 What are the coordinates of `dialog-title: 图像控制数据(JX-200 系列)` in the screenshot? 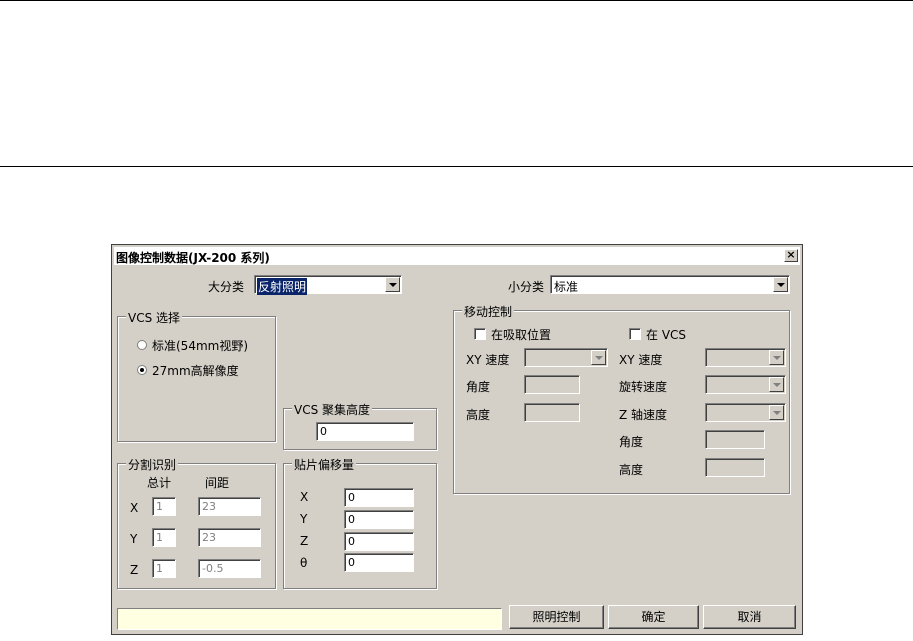 It's located at (193, 258).